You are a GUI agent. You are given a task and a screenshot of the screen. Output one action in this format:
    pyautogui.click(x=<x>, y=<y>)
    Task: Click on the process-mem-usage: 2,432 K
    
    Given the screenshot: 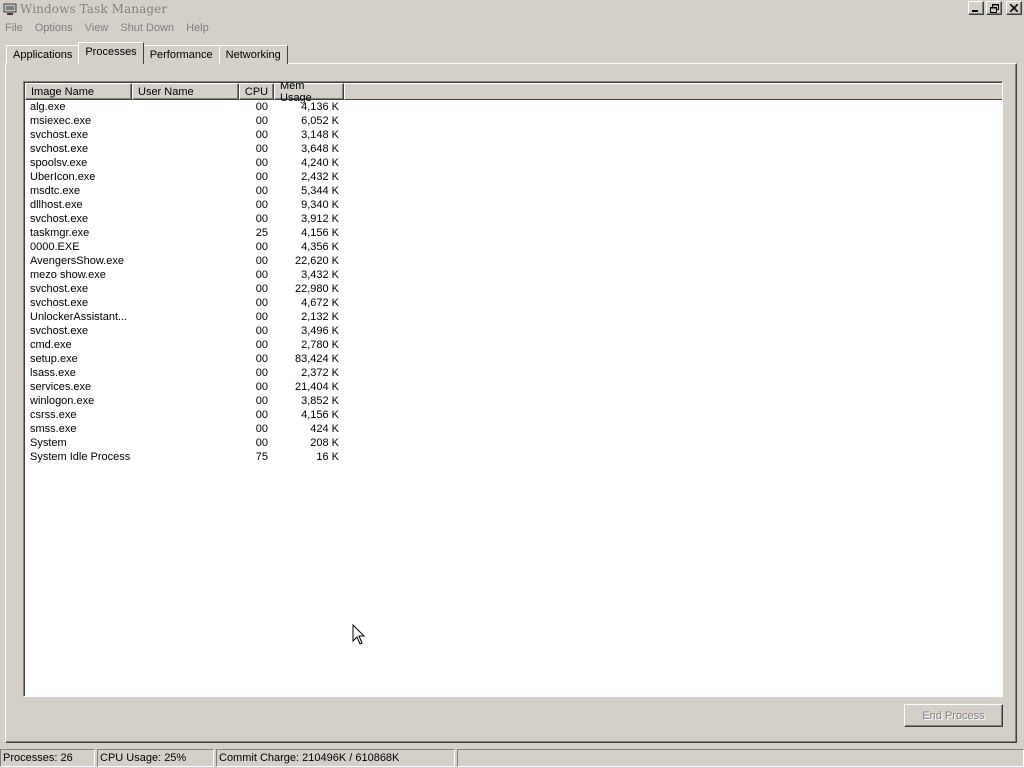 What is the action you would take?
    pyautogui.click(x=320, y=177)
    